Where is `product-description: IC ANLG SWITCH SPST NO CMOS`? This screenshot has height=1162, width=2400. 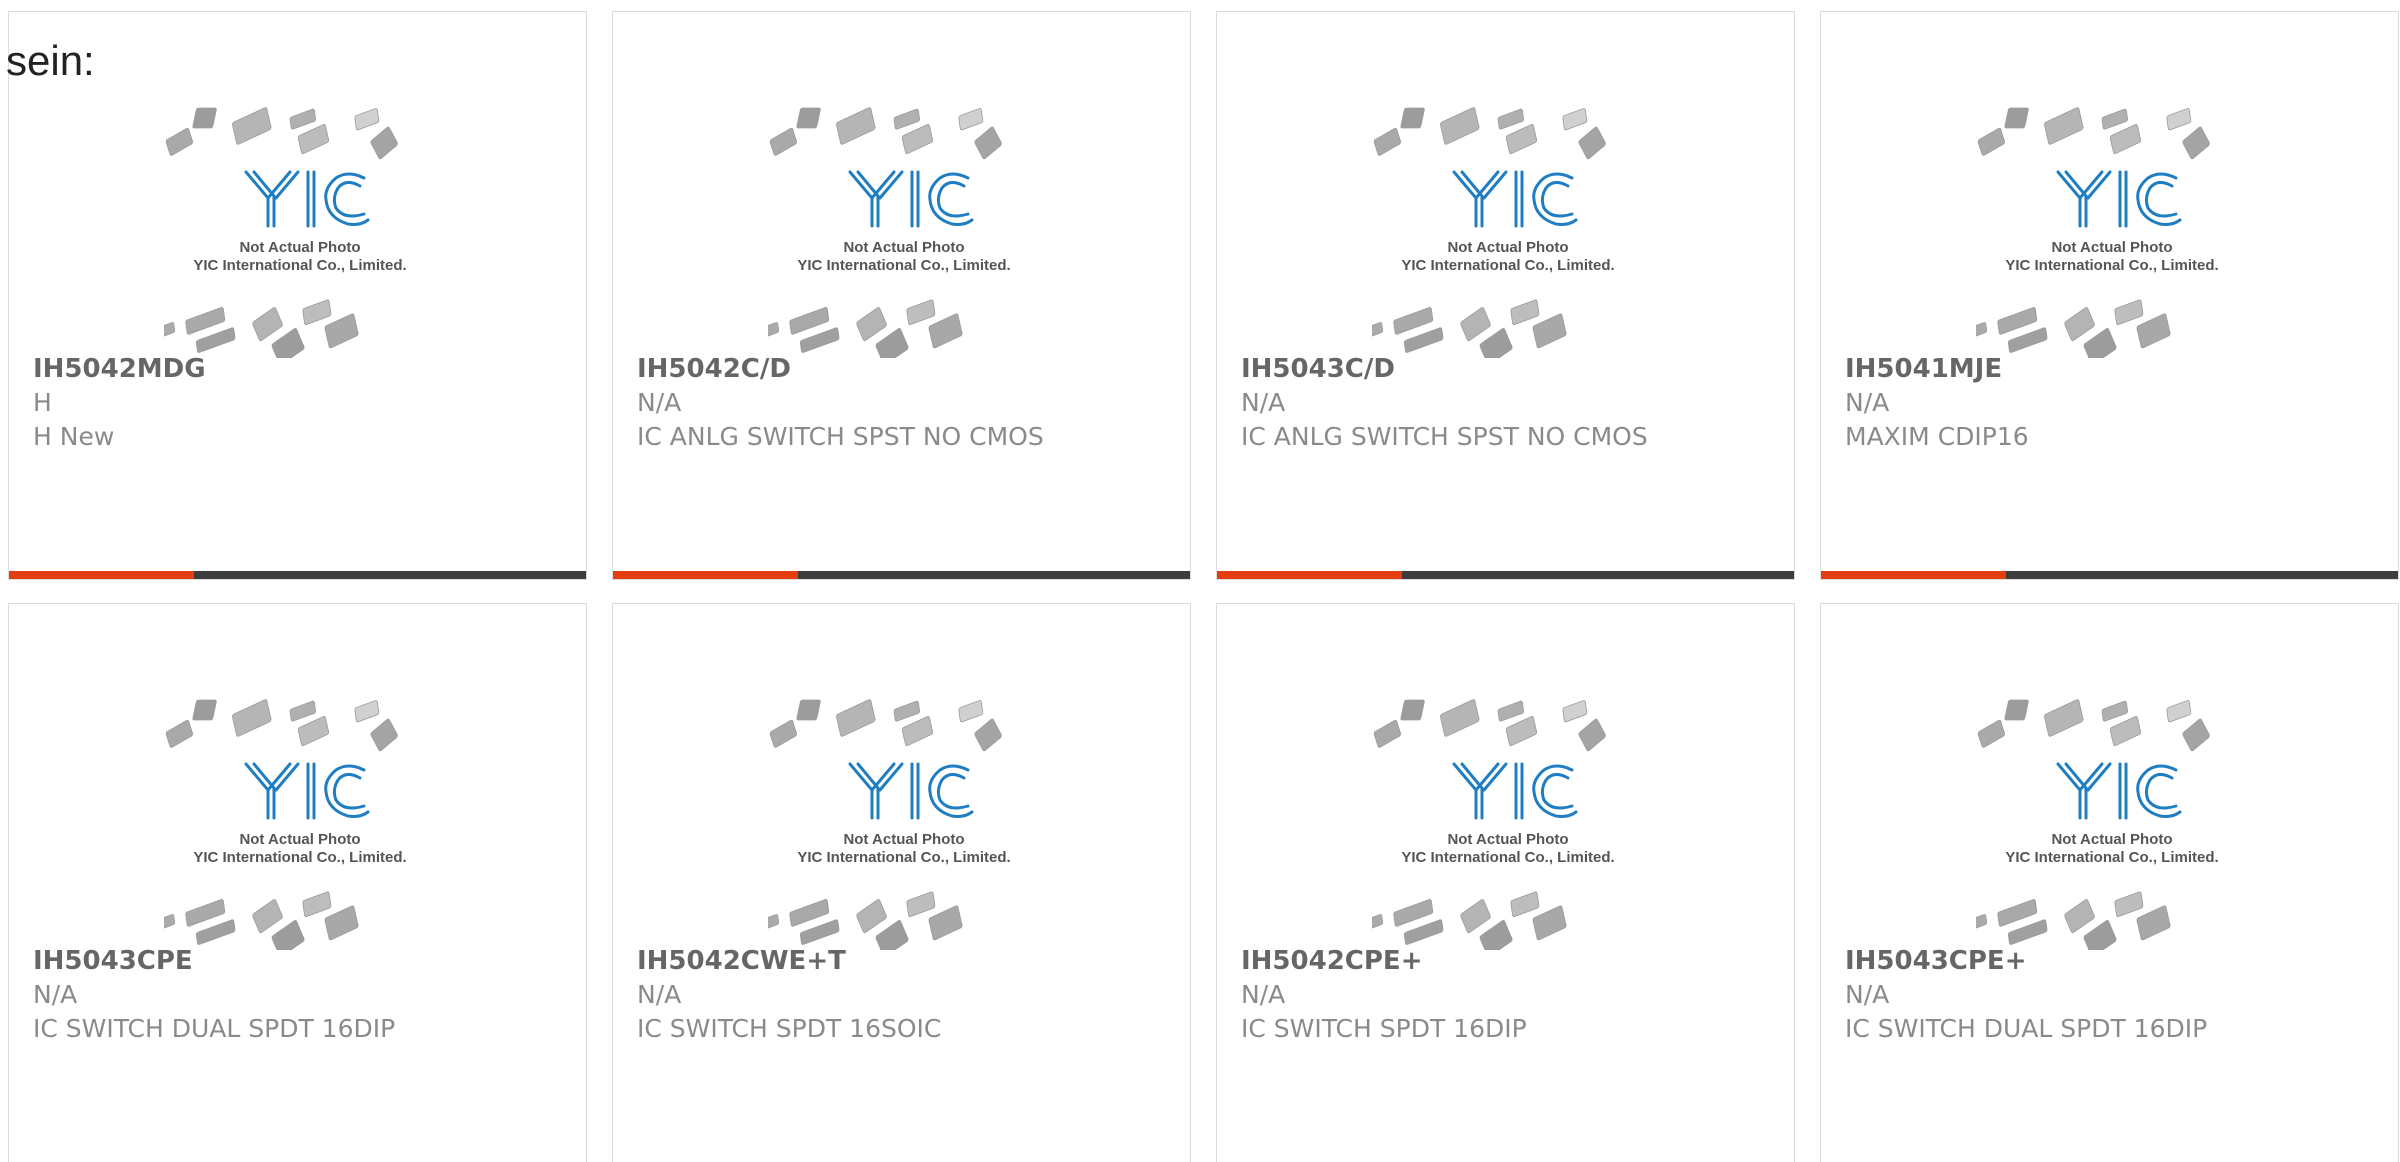
product-description: IC ANLG SWITCH SPST NO CMOS is located at coordinates (1444, 436).